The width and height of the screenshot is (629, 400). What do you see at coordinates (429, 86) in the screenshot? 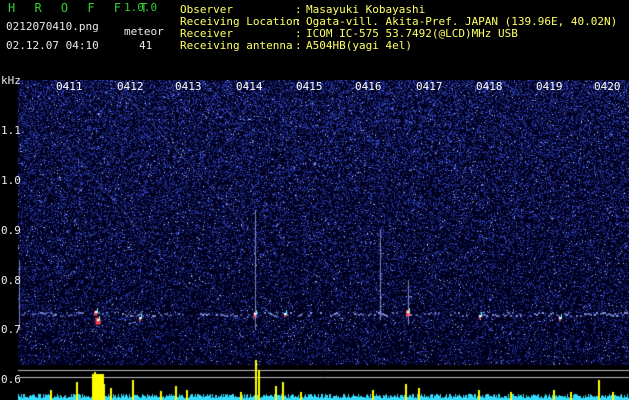
I see `time-tick-label: 0417` at bounding box center [429, 86].